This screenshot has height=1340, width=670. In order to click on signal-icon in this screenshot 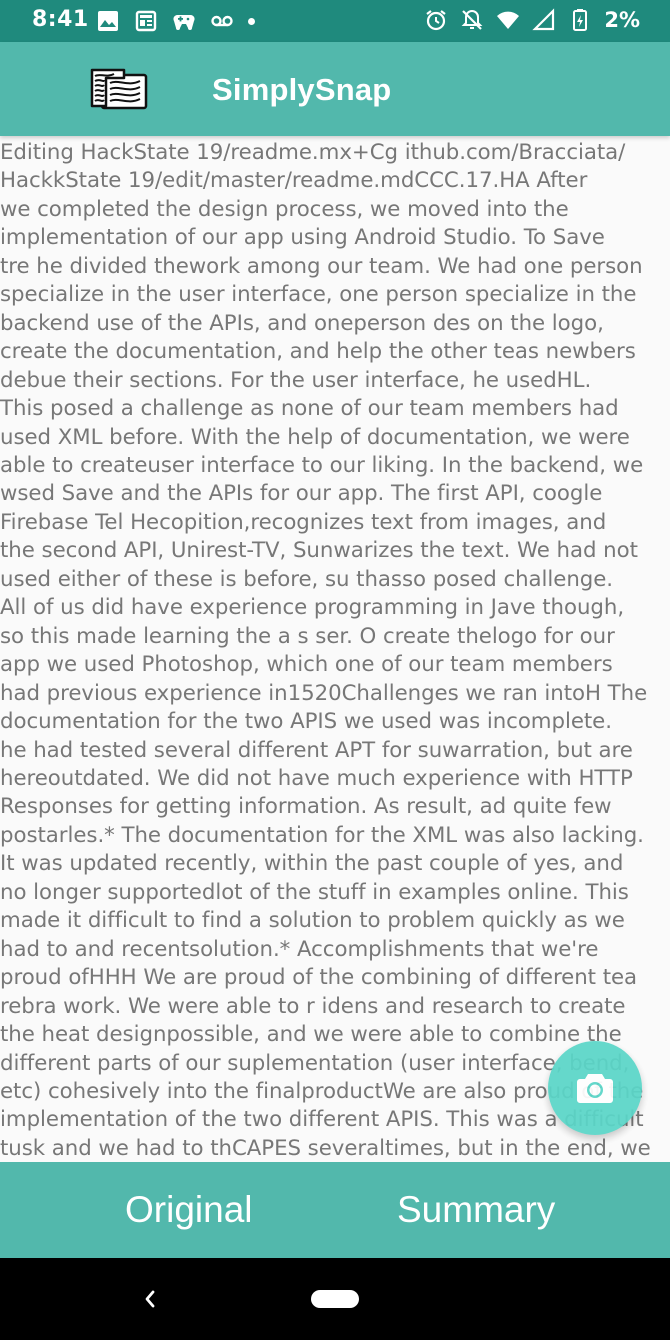, I will do `click(543, 19)`.